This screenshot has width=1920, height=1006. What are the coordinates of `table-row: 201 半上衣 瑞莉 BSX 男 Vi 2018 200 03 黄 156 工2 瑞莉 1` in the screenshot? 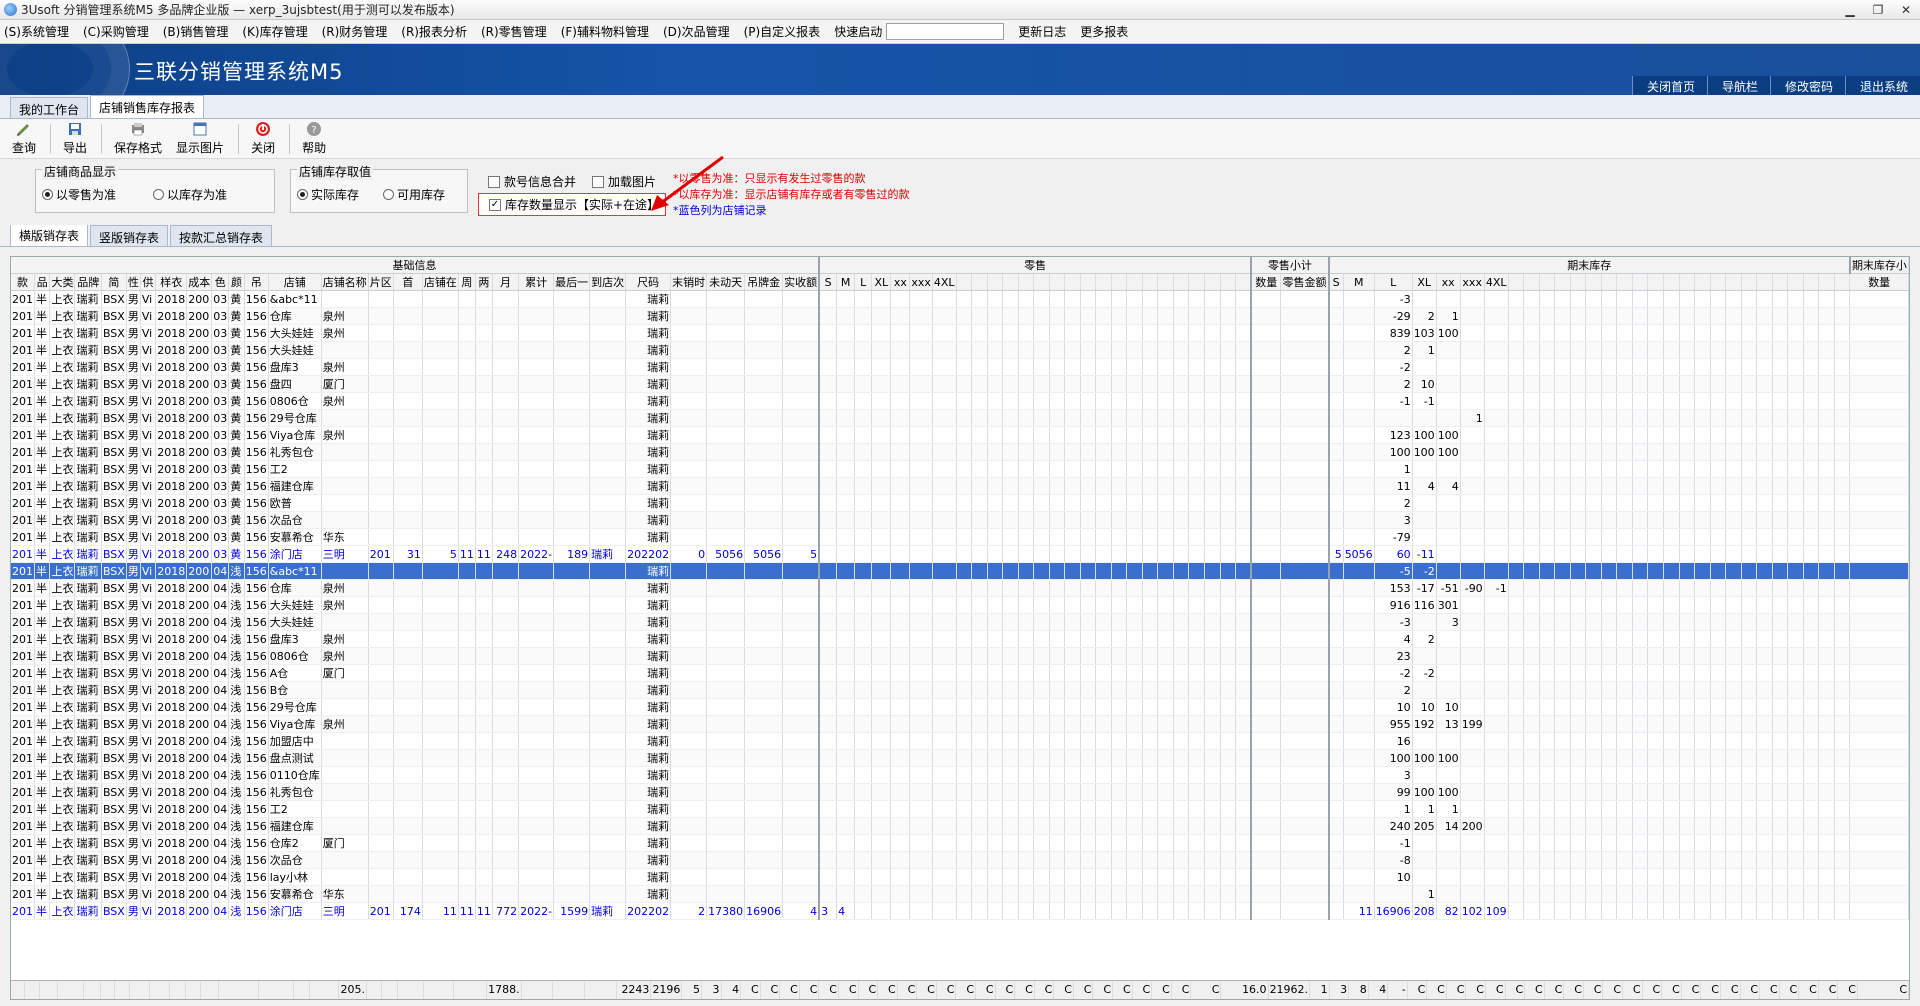 It's located at (960, 469).